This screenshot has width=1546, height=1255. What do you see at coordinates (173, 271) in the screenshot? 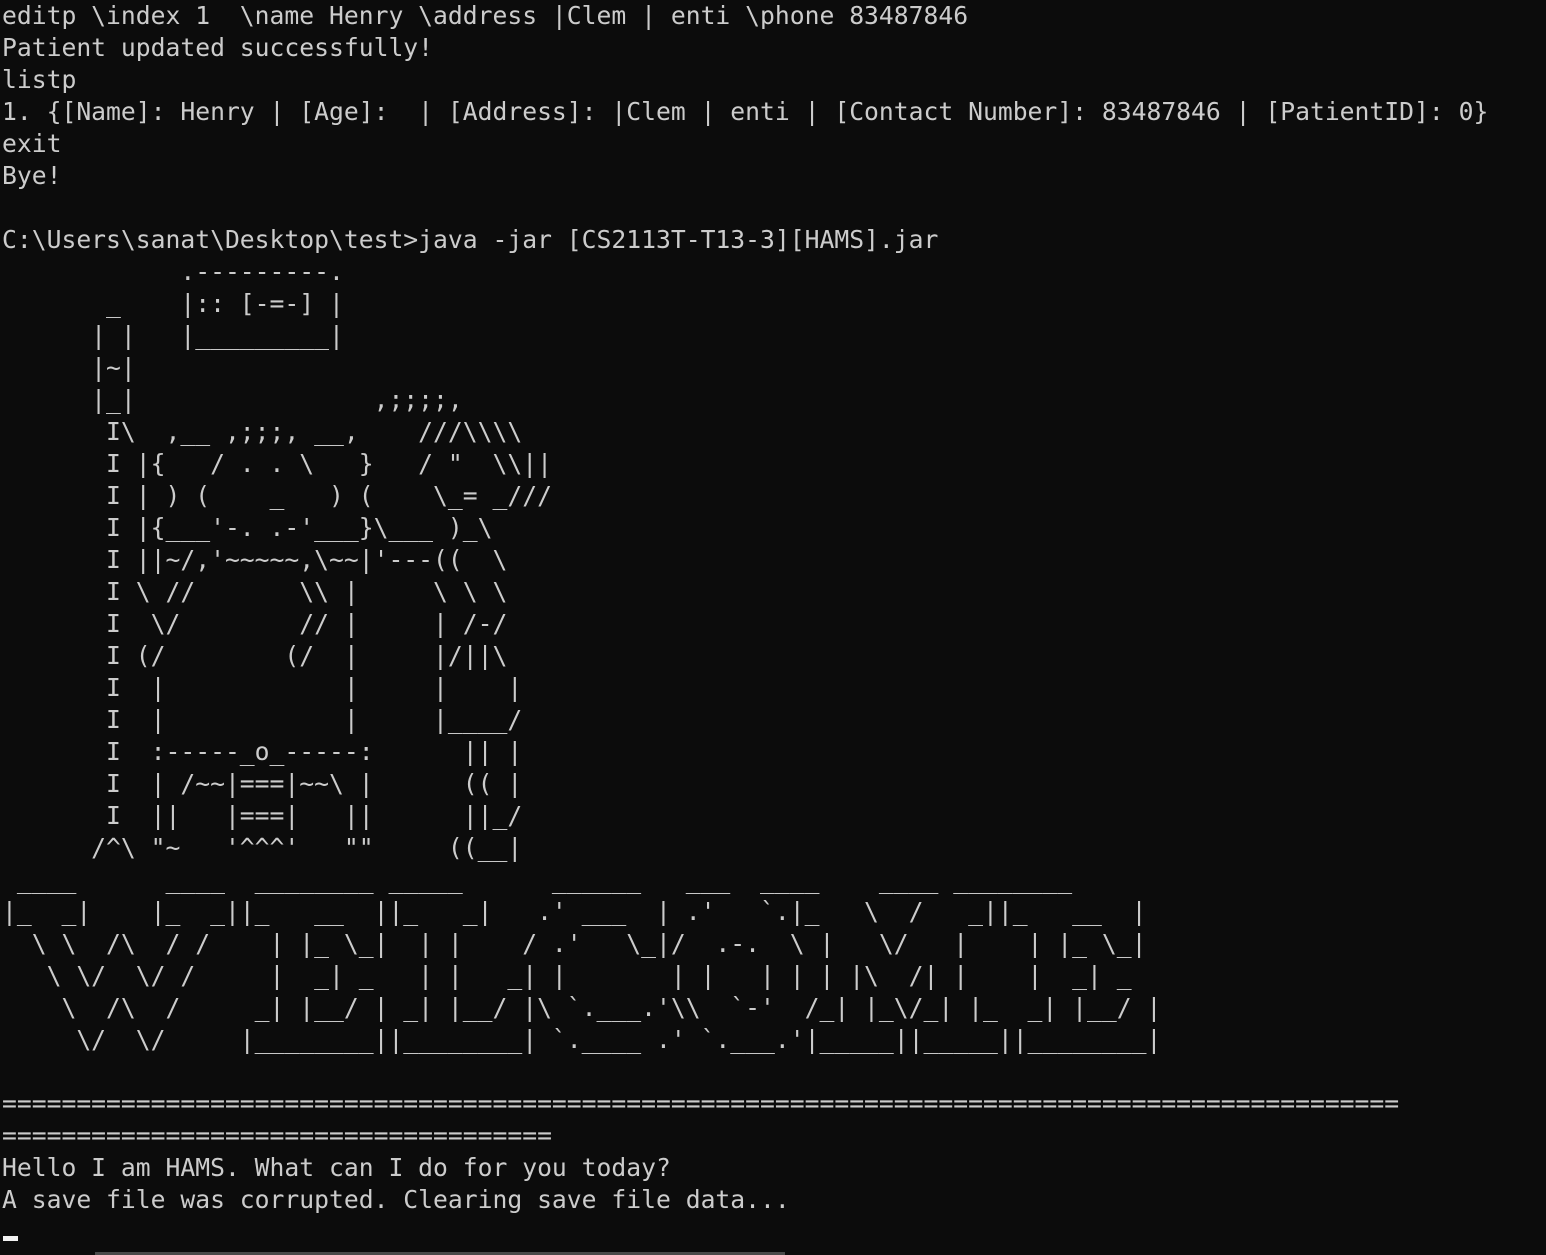
I see `terminal-line: .---------.` at bounding box center [173, 271].